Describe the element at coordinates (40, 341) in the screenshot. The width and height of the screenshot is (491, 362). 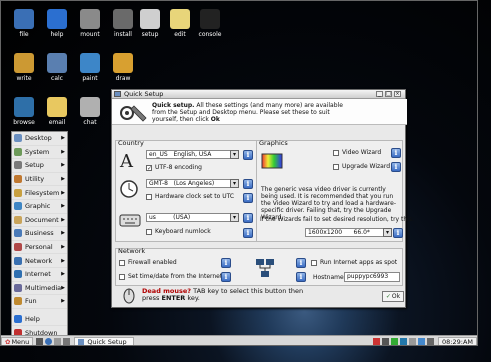
I see `terminal-quicklaunch-icon` at that location.